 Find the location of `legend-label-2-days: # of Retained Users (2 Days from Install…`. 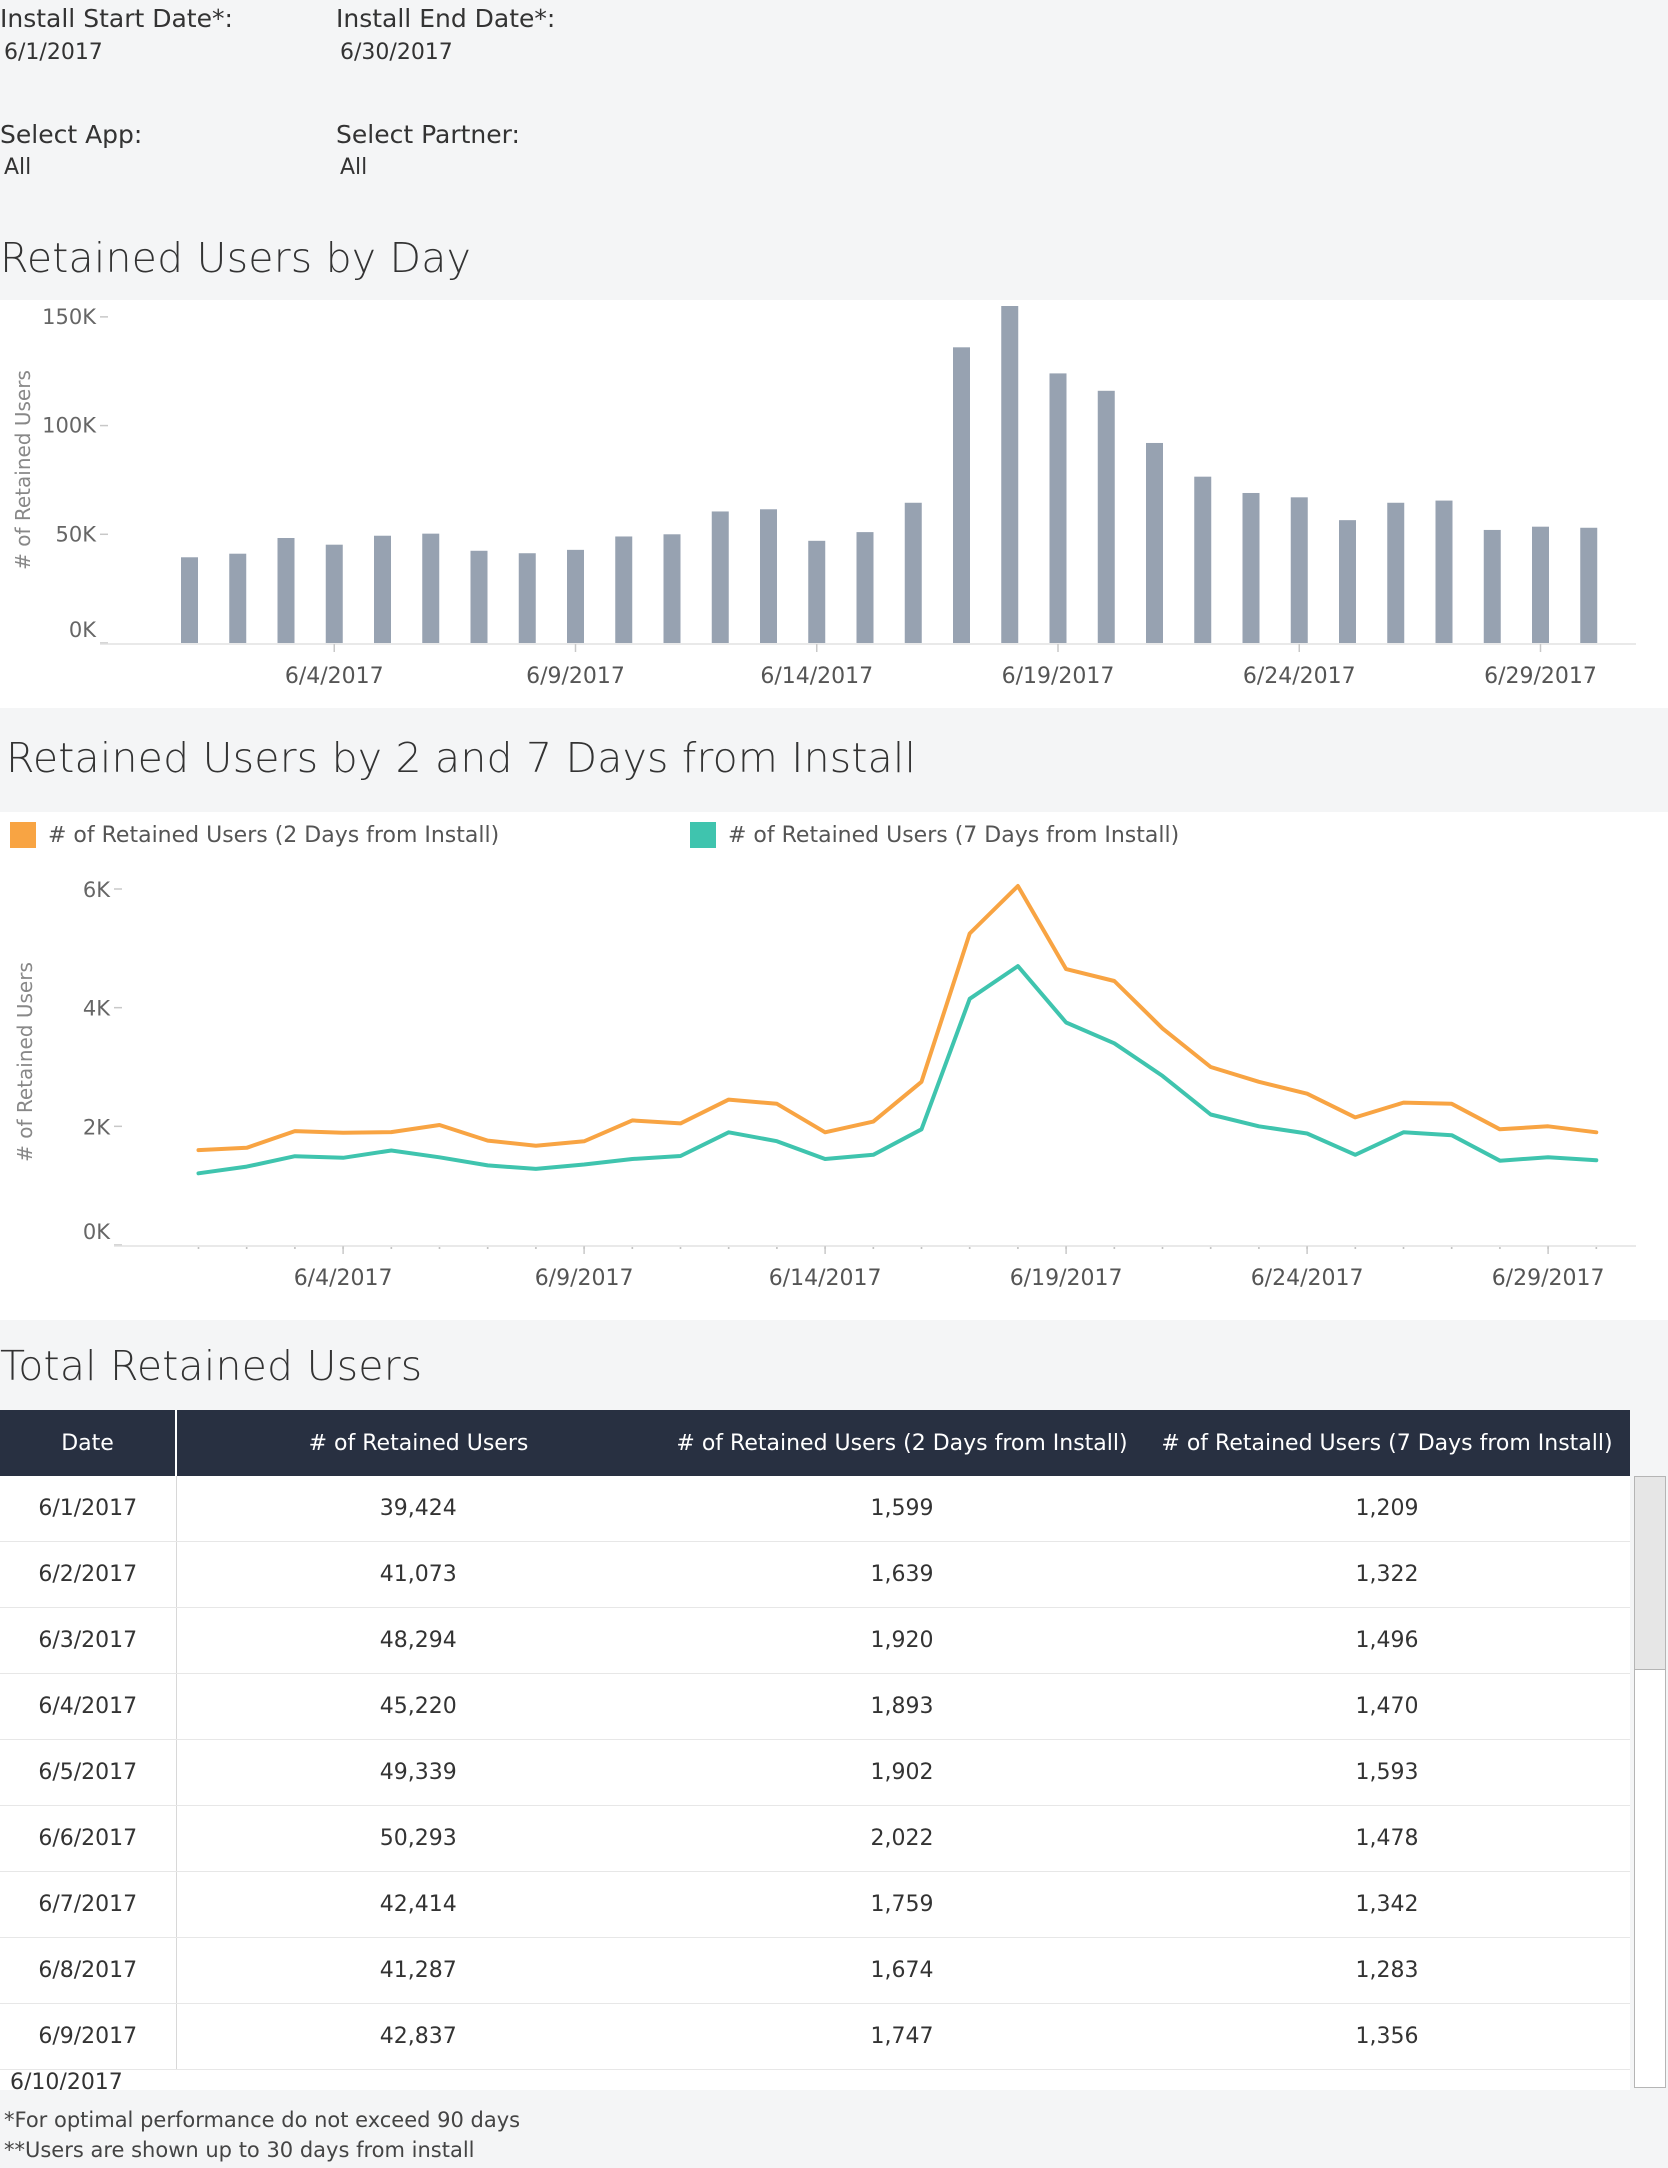

legend-label-2-days: # of Retained Users (2 Days from Install… is located at coordinates (274, 835).